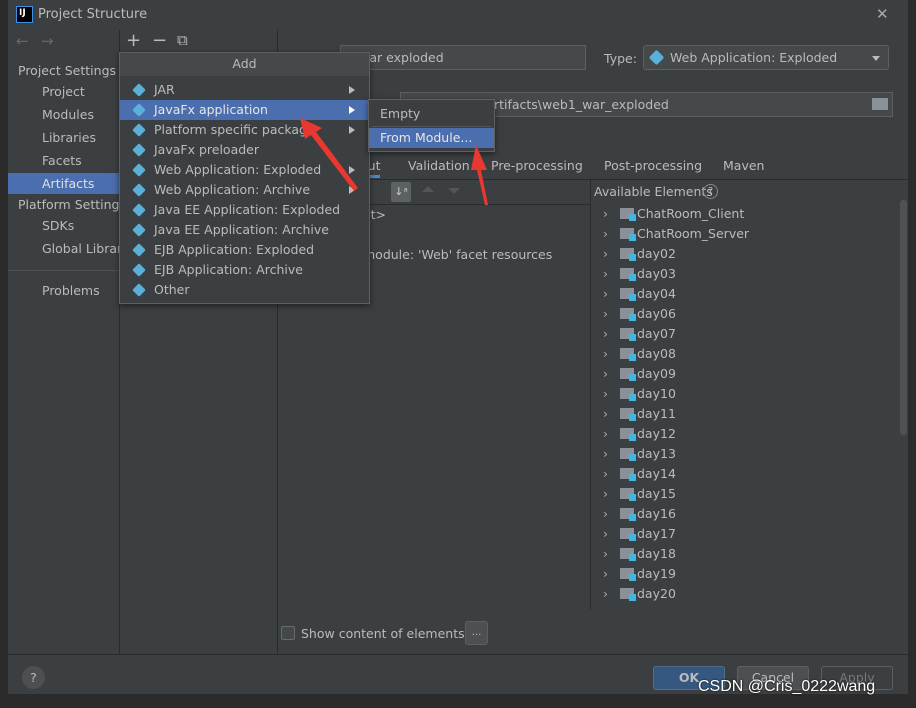 Image resolution: width=916 pixels, height=708 pixels. Describe the element at coordinates (787, 686) in the screenshot. I see `watermark: CSDN @Cris_0222wang` at that location.